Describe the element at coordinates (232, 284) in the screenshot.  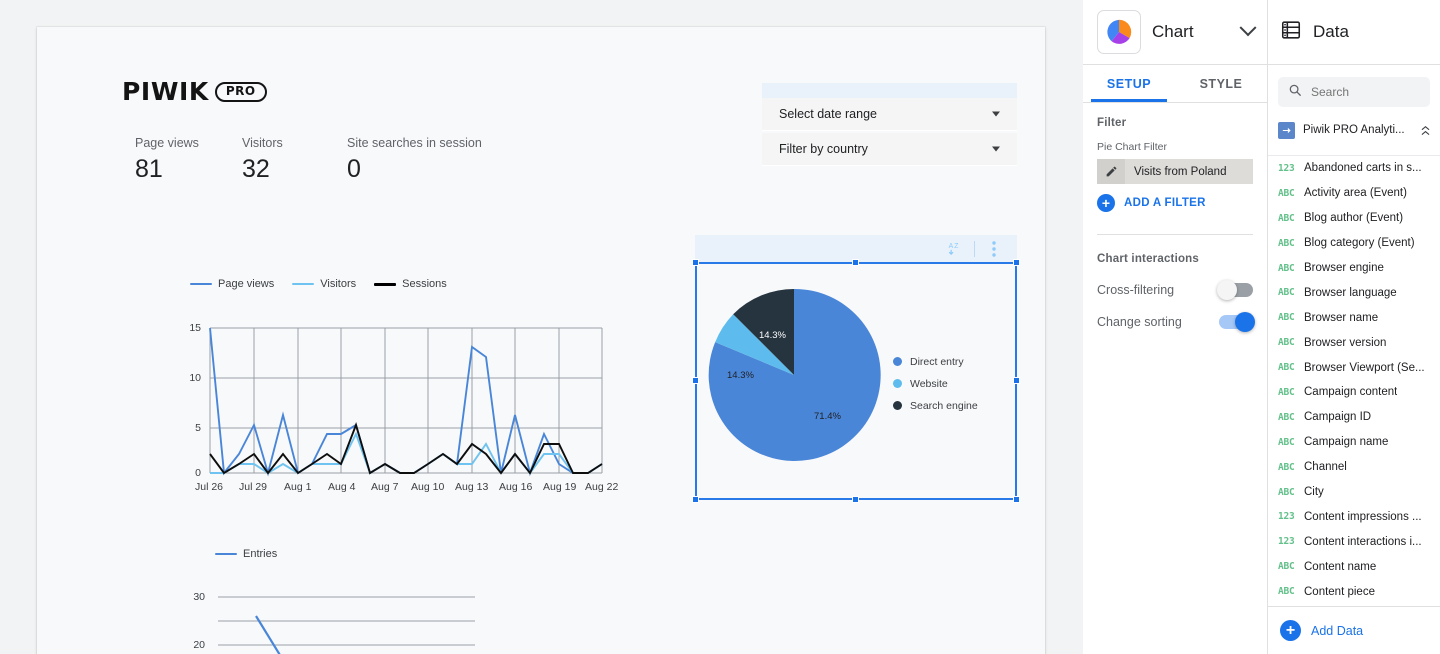
I see `legend-item-page-views: Page views` at that location.